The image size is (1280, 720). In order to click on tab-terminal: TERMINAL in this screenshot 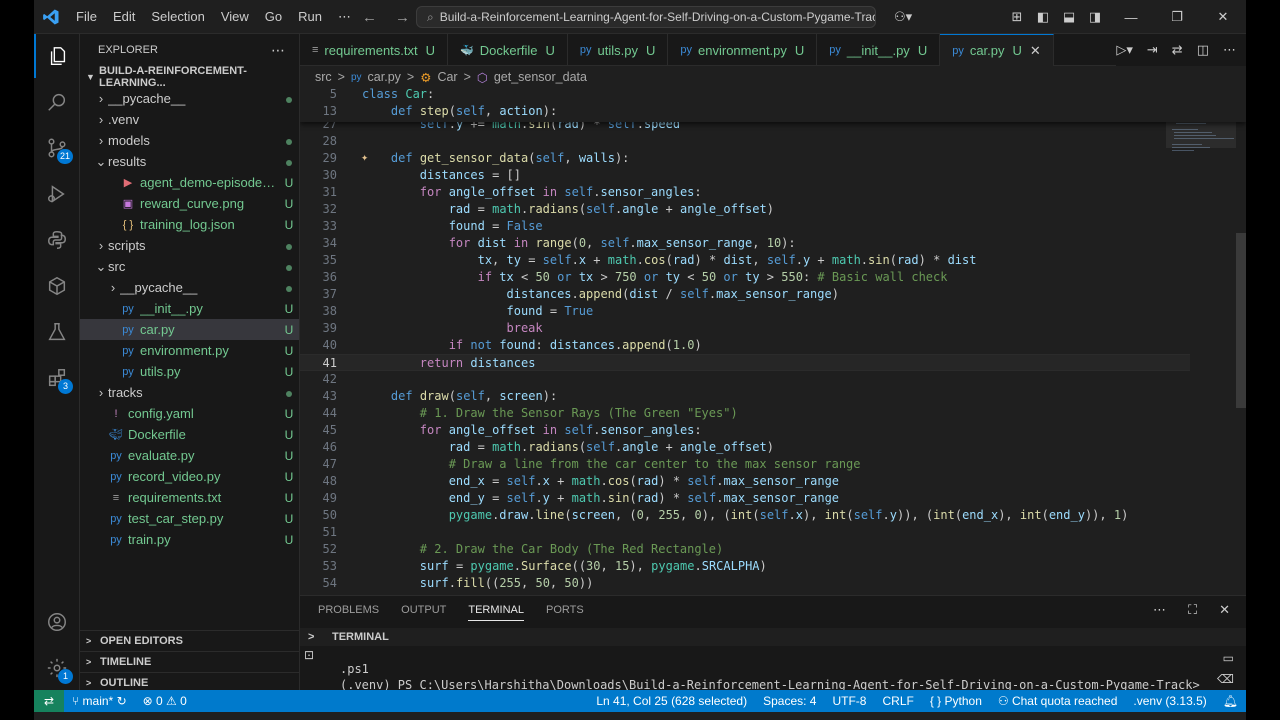, I will do `click(496, 610)`.